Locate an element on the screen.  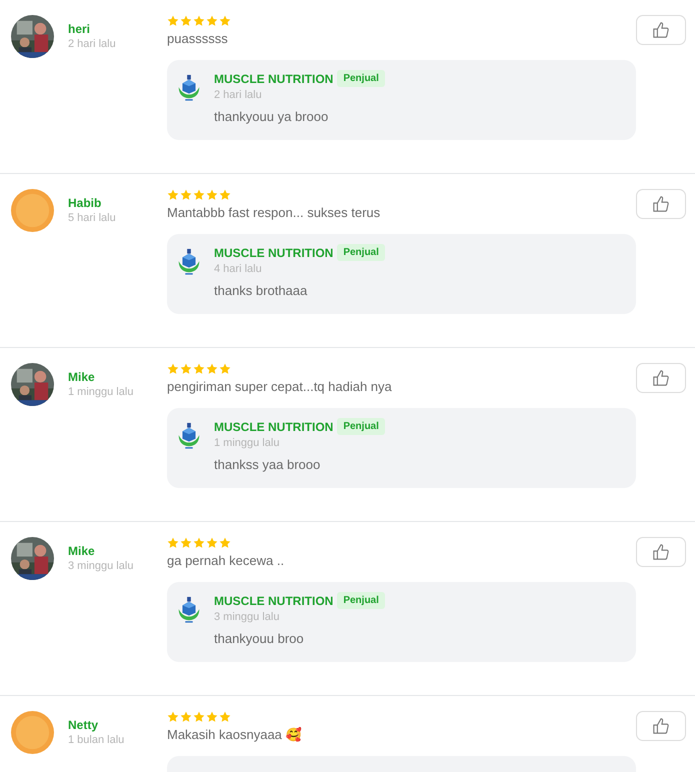
review-time: 1 bulan lalu is located at coordinates (97, 740).